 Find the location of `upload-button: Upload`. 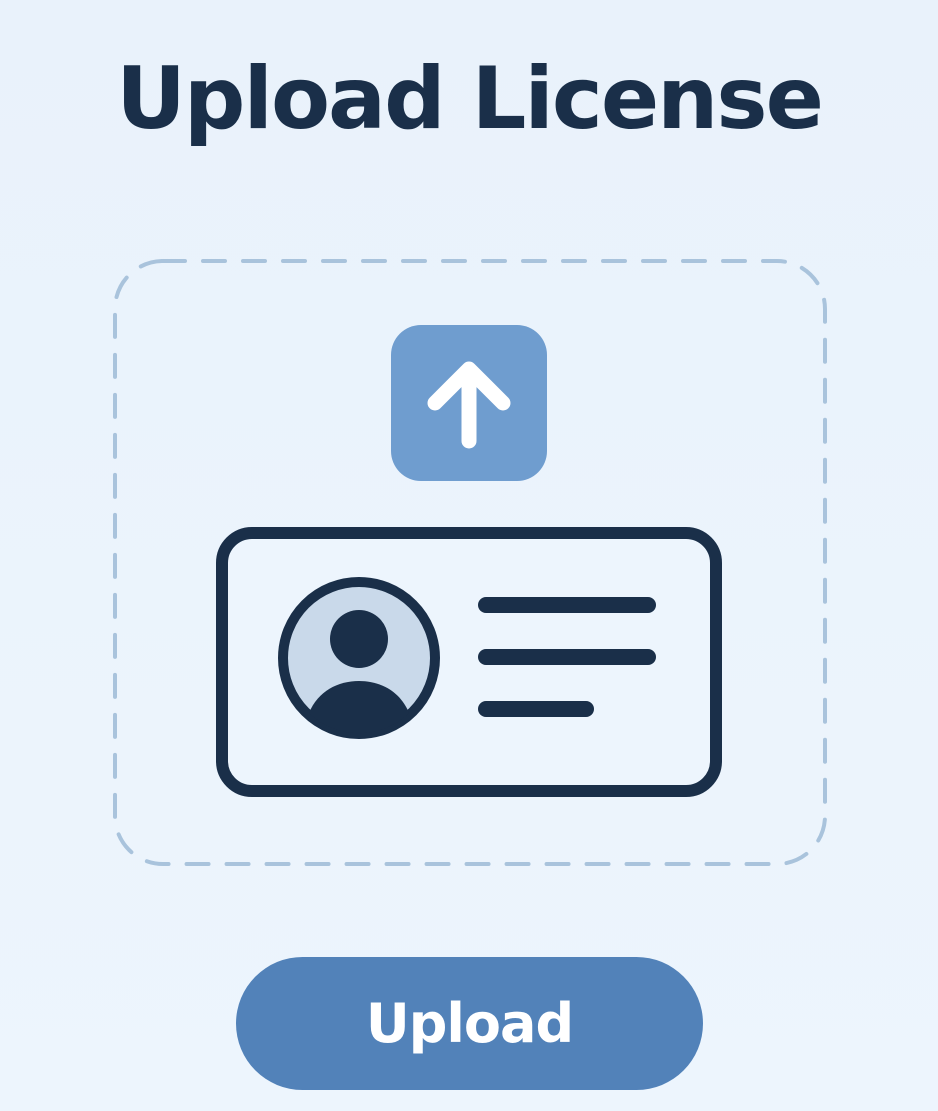

upload-button: Upload is located at coordinates (469, 1023).